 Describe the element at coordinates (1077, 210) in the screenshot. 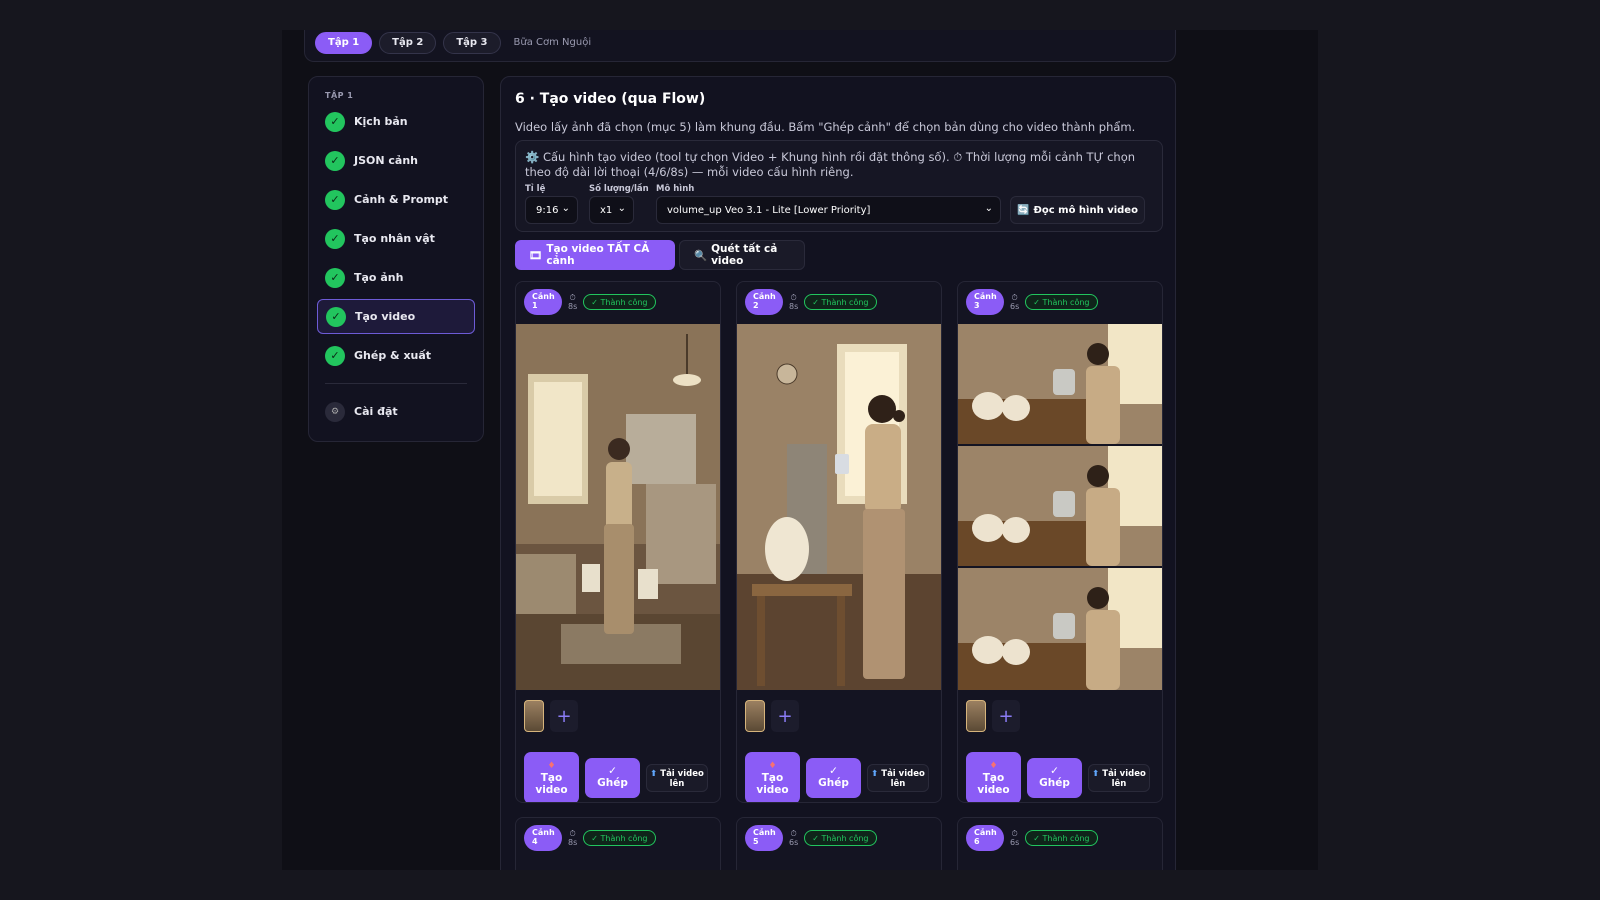

I see `read-models-button: 🔄 Đọc mô hình video` at that location.